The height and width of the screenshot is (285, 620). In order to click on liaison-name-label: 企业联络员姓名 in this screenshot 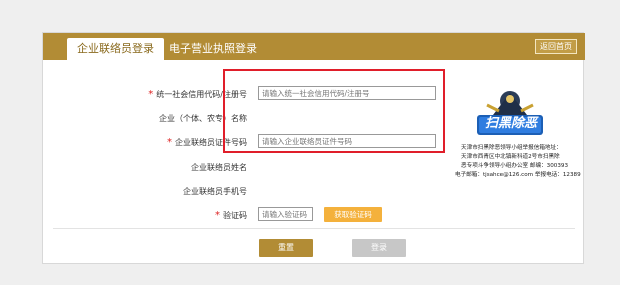, I will do `click(219, 167)`.